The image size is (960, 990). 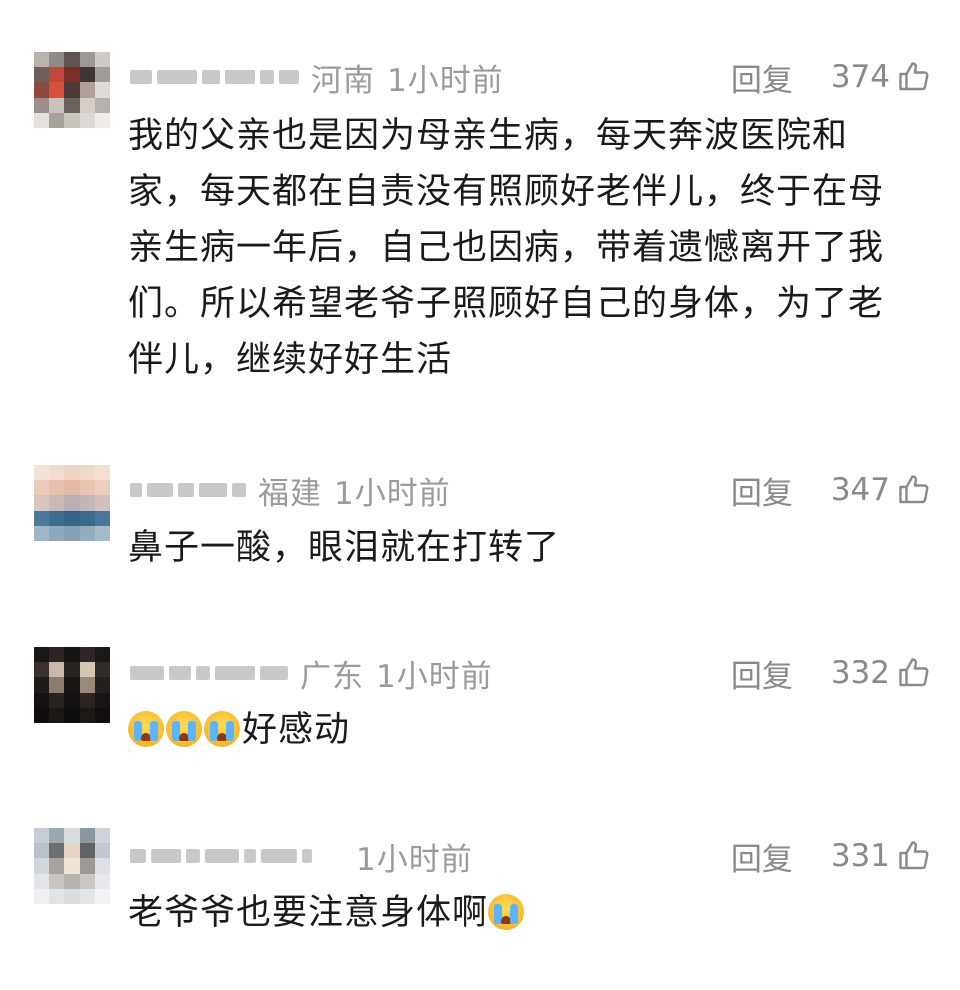 What do you see at coordinates (332, 676) in the screenshot?
I see `location: 广东` at bounding box center [332, 676].